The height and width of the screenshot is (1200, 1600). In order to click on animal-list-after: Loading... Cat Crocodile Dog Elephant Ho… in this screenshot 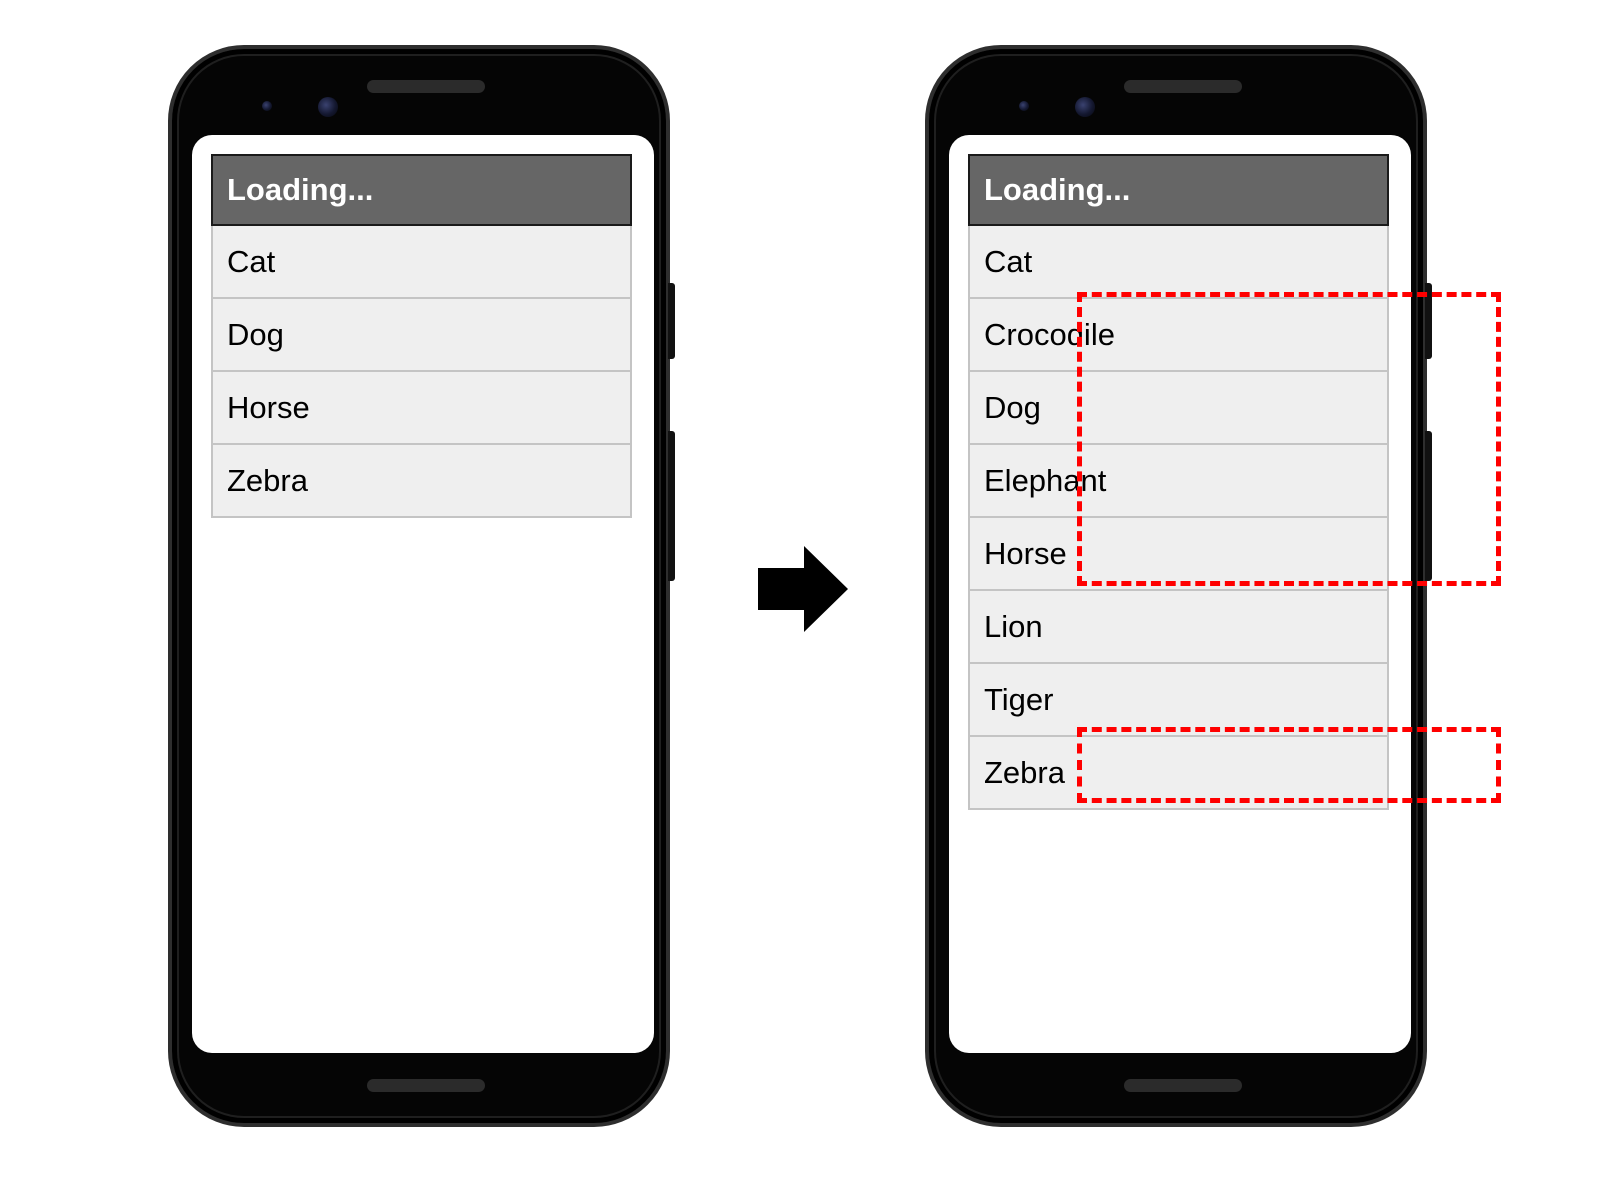, I will do `click(1178, 482)`.